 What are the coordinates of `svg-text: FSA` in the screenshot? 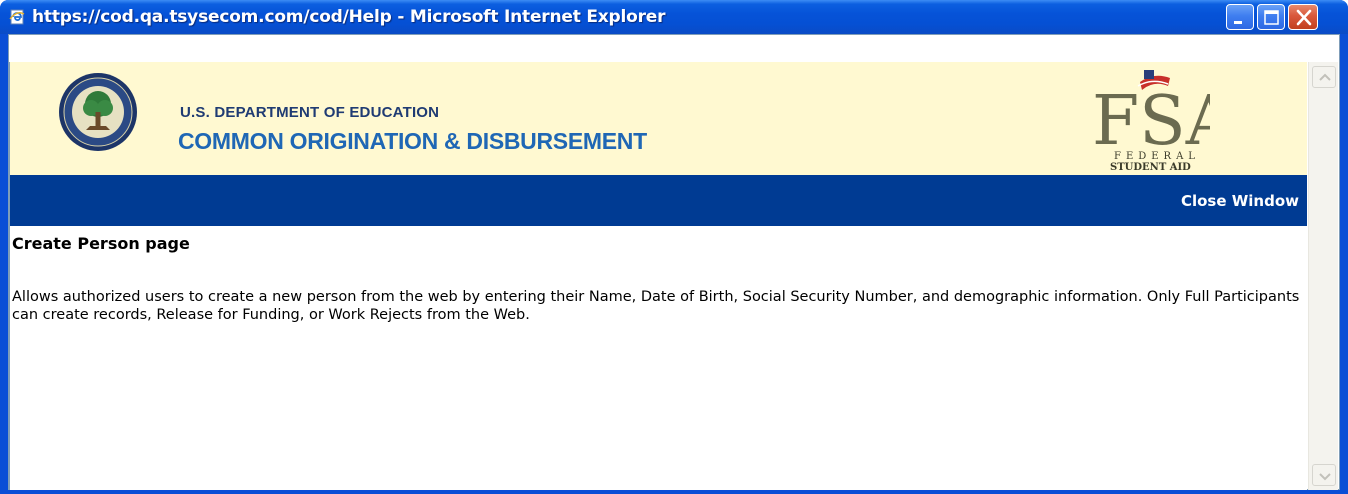 It's located at (1151, 121).